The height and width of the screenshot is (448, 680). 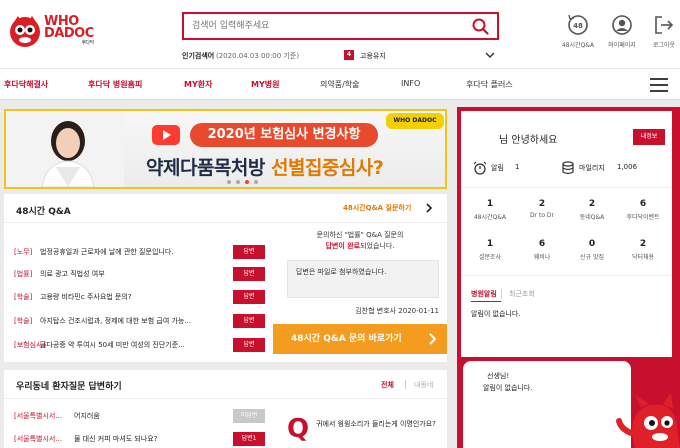 What do you see at coordinates (490, 204) in the screenshot?
I see `menu-count: 1` at bounding box center [490, 204].